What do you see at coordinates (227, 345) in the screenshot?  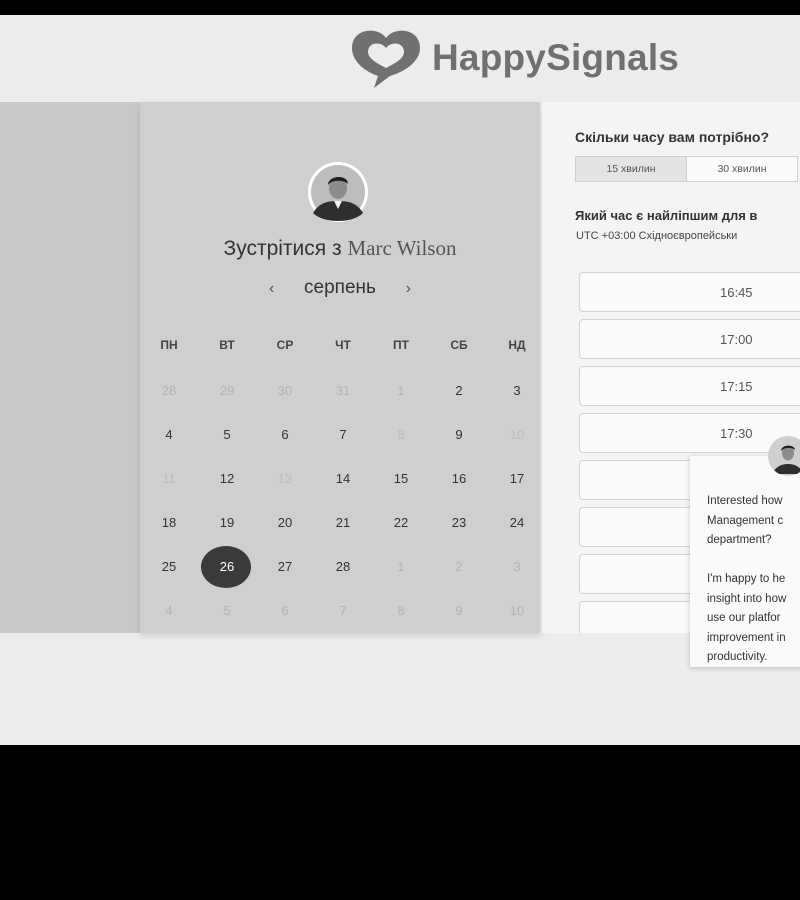 I see `weekday-header: ВТ` at bounding box center [227, 345].